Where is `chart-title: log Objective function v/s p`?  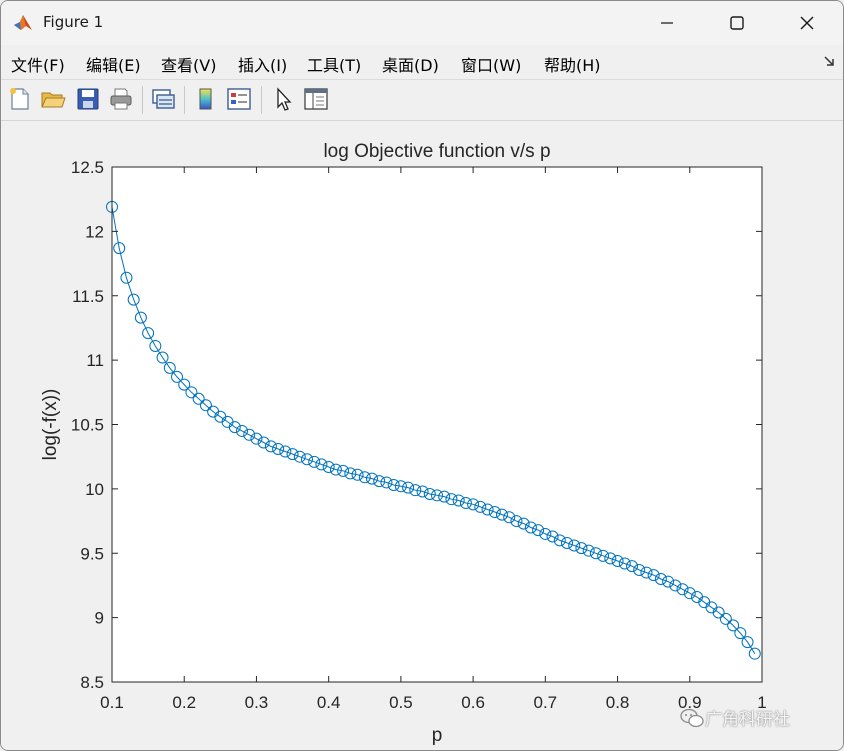 chart-title: log Objective function v/s p is located at coordinates (436, 151).